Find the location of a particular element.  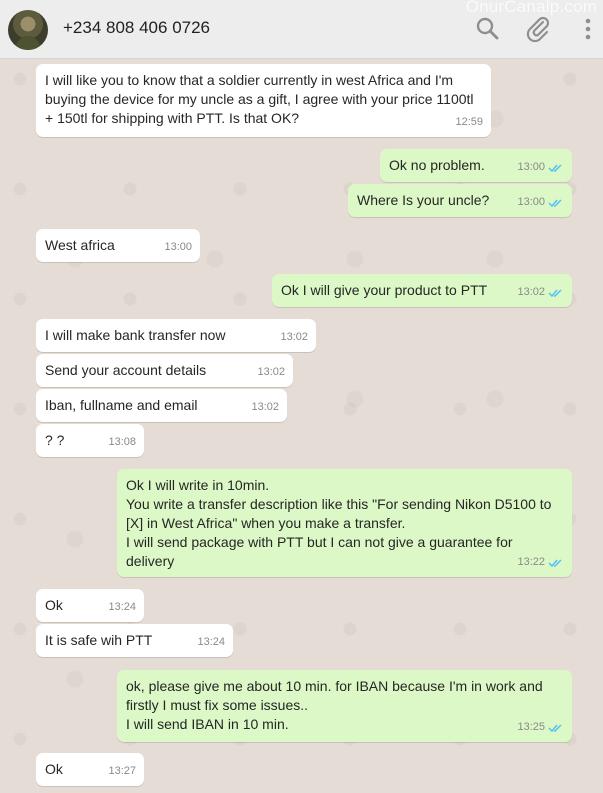

message-bubble: ? ? 13:08 is located at coordinates (90, 440).